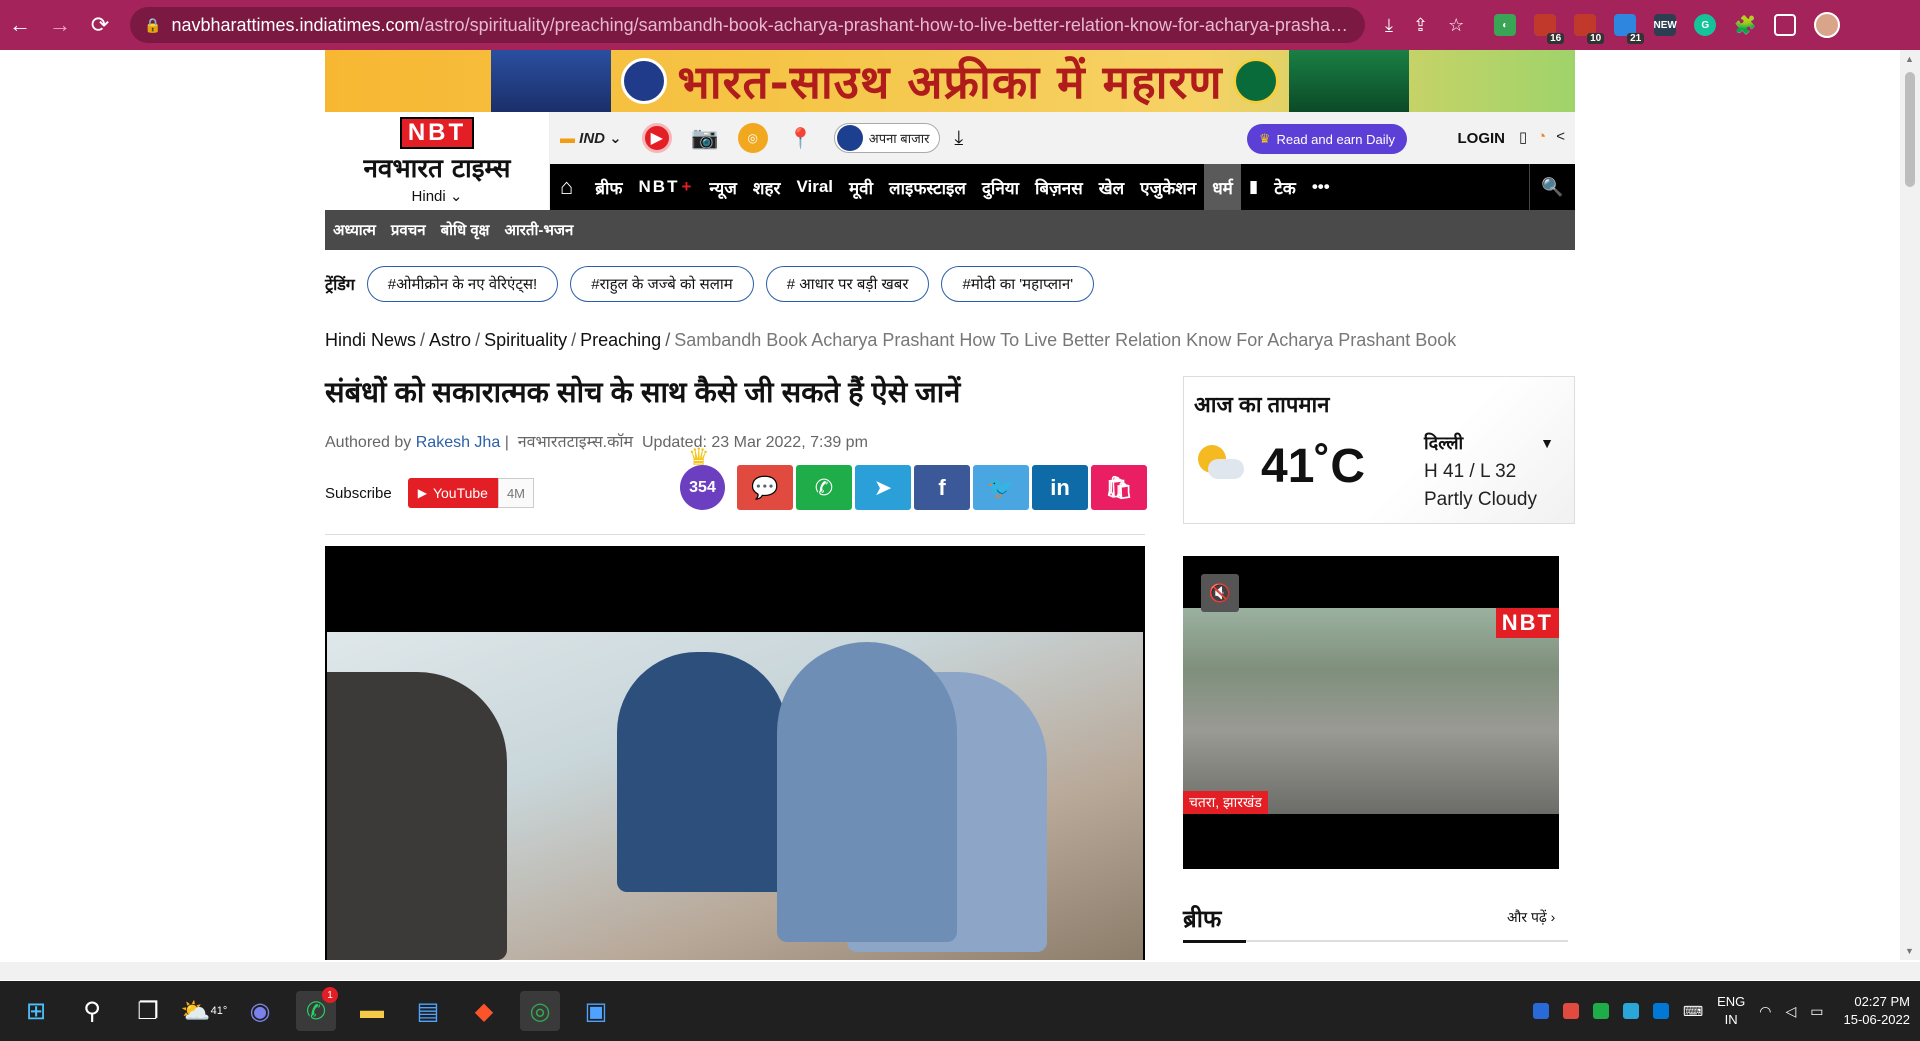 This screenshot has height=1041, width=1920. What do you see at coordinates (1549, 29) in the screenshot?
I see `abp-icon: 16` at bounding box center [1549, 29].